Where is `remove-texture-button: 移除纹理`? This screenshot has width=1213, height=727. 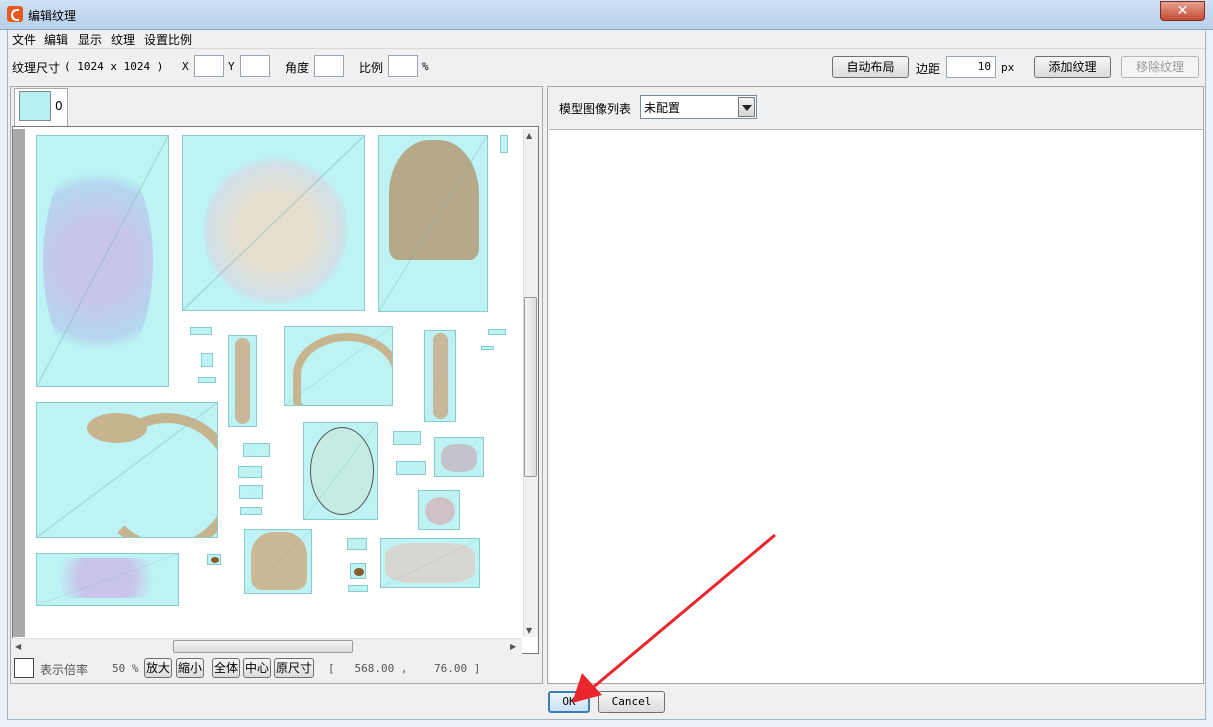 remove-texture-button: 移除纹理 is located at coordinates (1160, 67).